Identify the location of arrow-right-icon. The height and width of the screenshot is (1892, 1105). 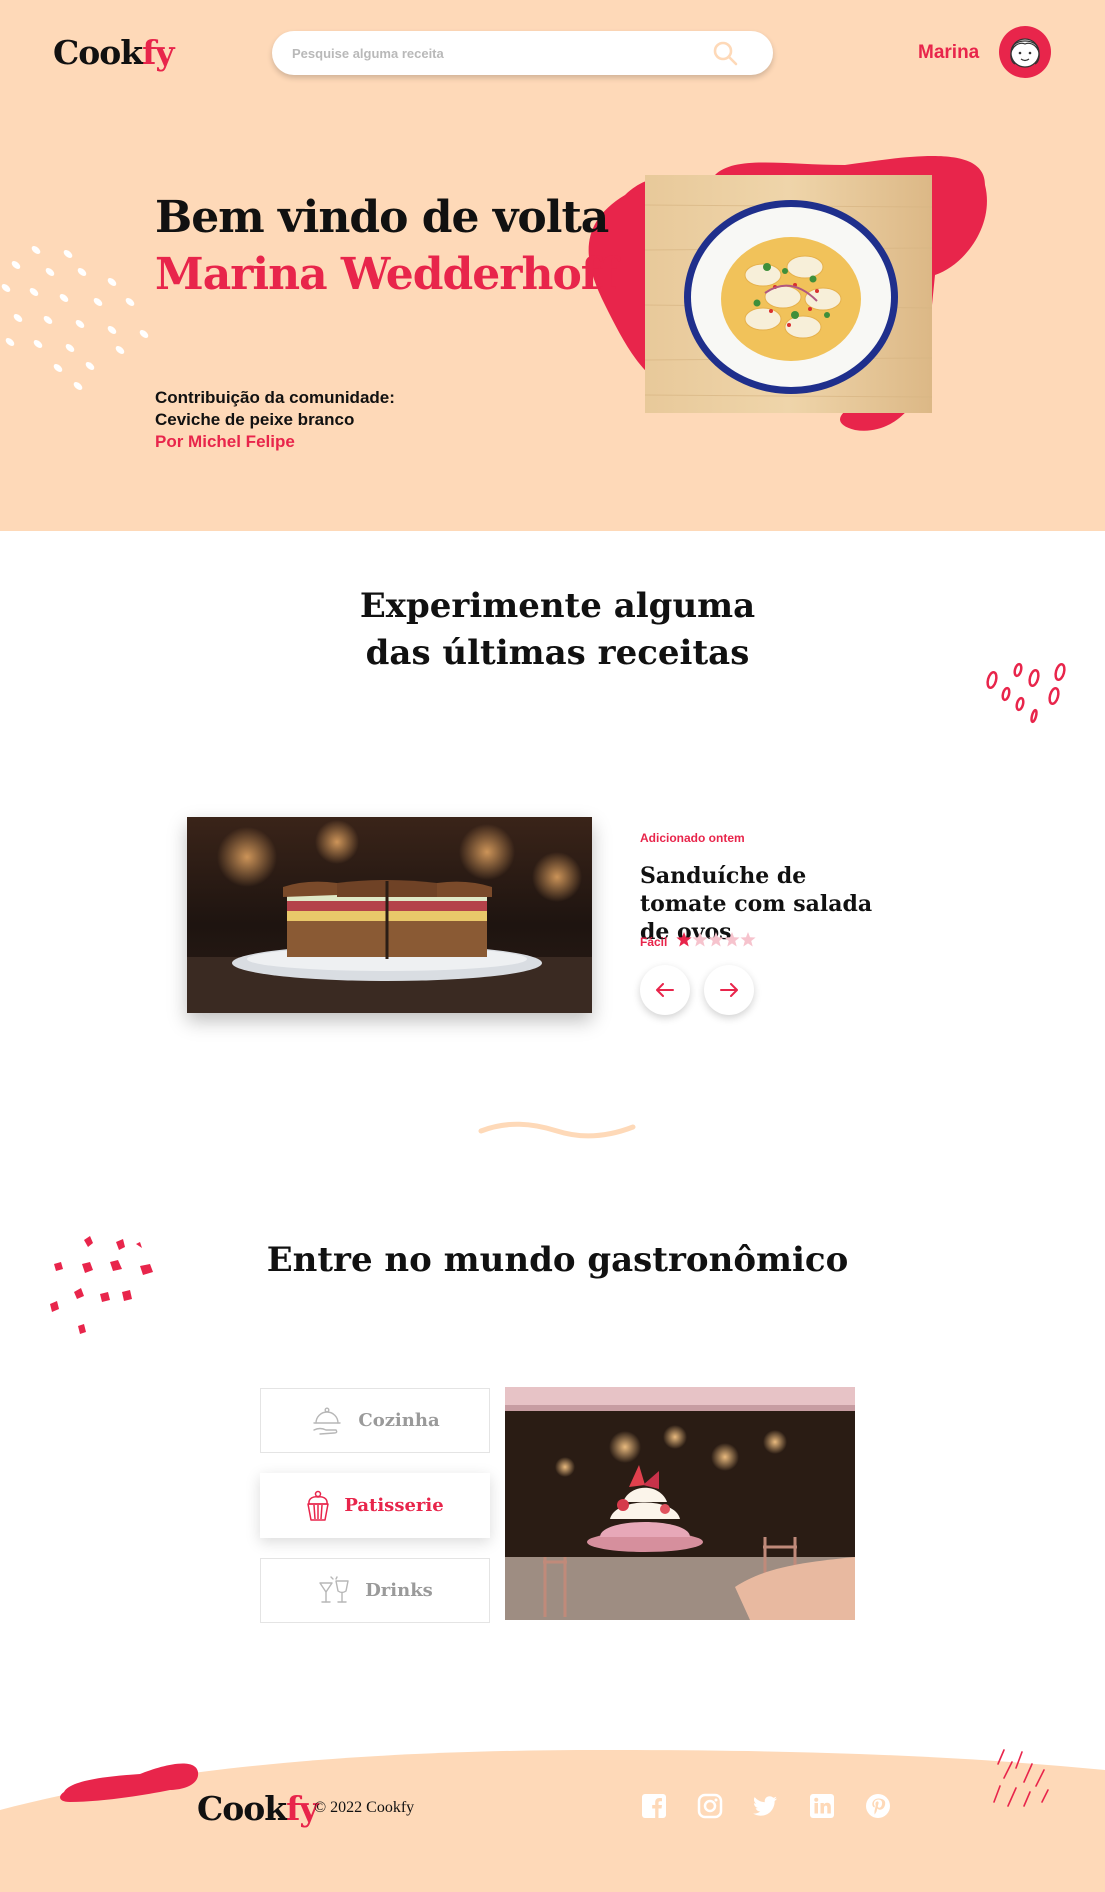
(729, 990).